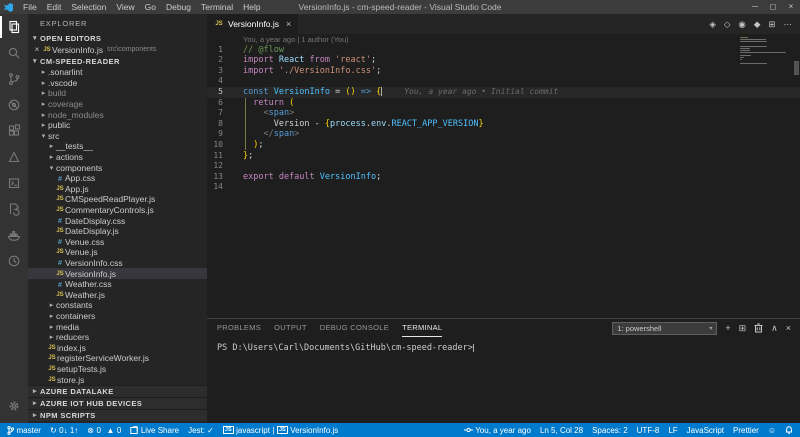 This screenshot has width=800, height=437. Describe the element at coordinates (743, 328) in the screenshot. I see `split-terminal-icon: ⊞` at that location.